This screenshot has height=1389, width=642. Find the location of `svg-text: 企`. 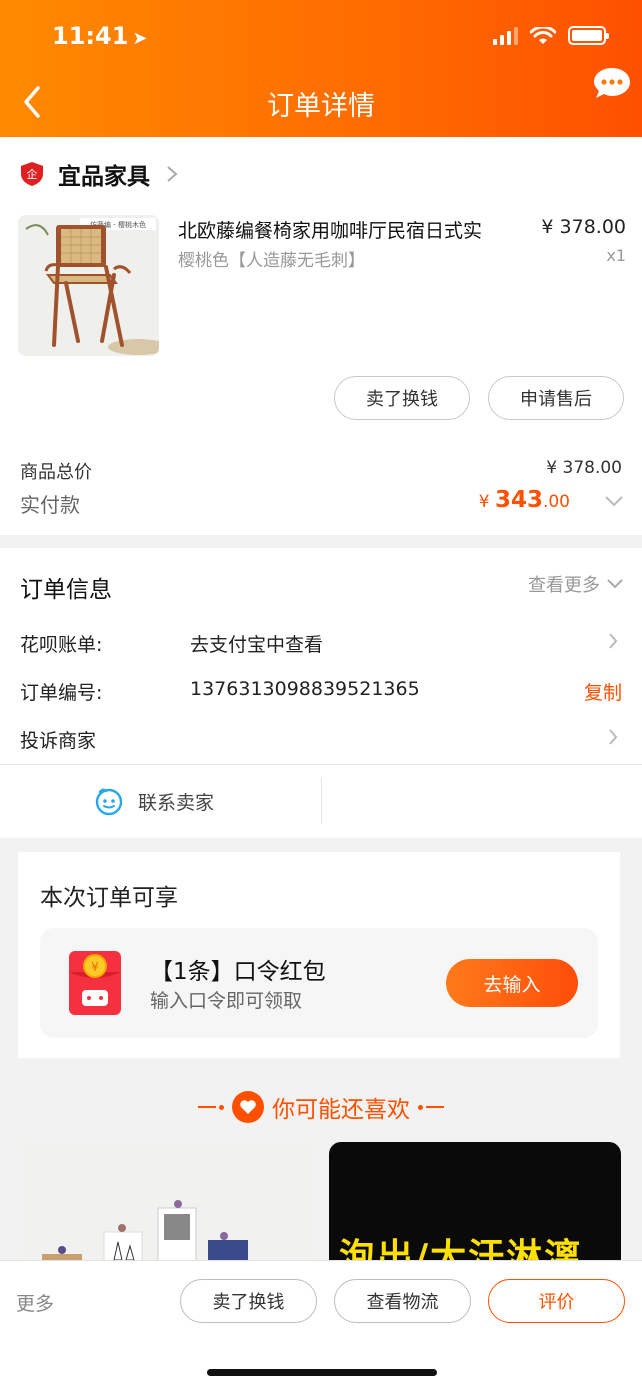

svg-text: 企 is located at coordinates (32, 174).